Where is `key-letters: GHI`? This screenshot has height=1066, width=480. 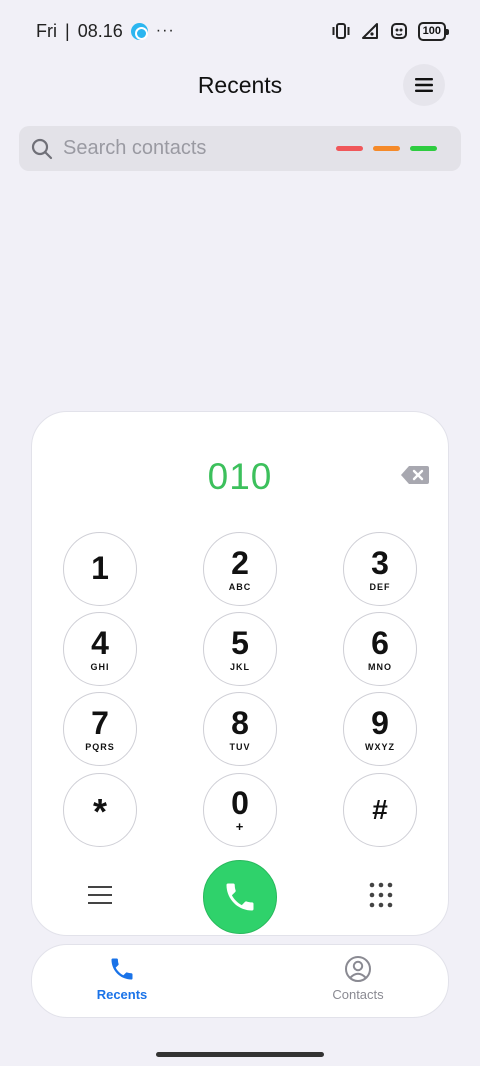 key-letters: GHI is located at coordinates (100, 666).